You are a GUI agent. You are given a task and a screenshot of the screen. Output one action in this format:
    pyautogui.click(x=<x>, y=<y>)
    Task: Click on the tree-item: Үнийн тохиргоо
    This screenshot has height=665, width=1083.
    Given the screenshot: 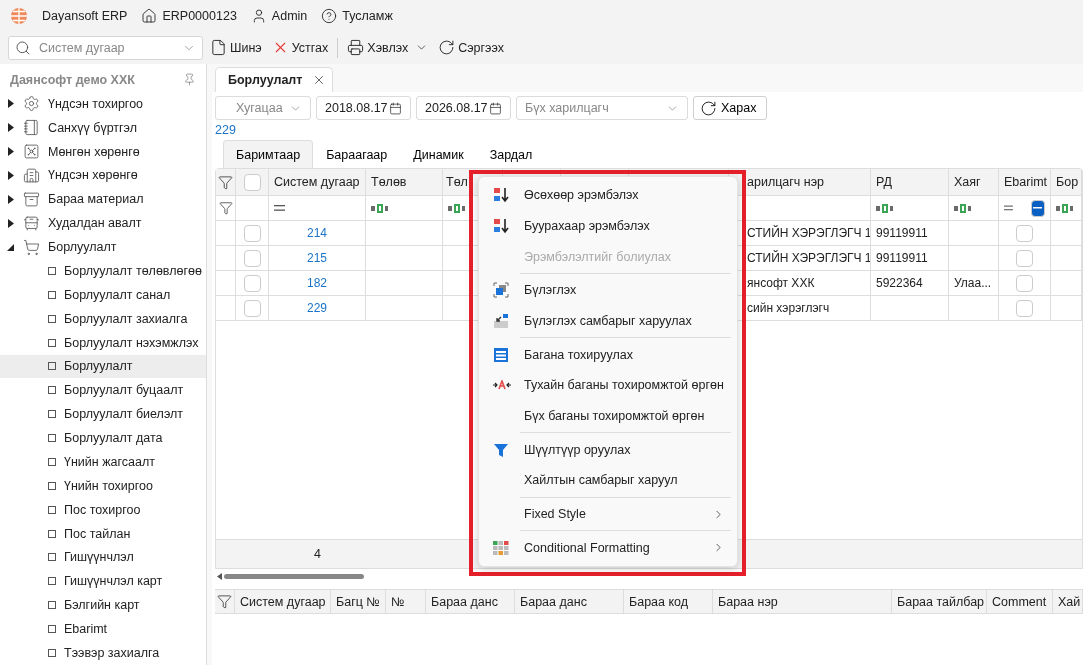 What is the action you would take?
    pyautogui.click(x=103, y=485)
    